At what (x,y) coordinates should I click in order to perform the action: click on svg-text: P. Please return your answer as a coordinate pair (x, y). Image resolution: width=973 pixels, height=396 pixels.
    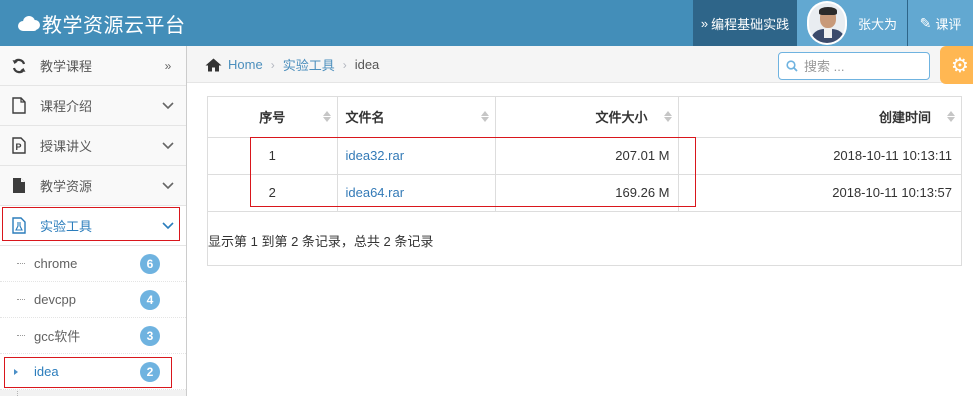
    Looking at the image, I should click on (19, 147).